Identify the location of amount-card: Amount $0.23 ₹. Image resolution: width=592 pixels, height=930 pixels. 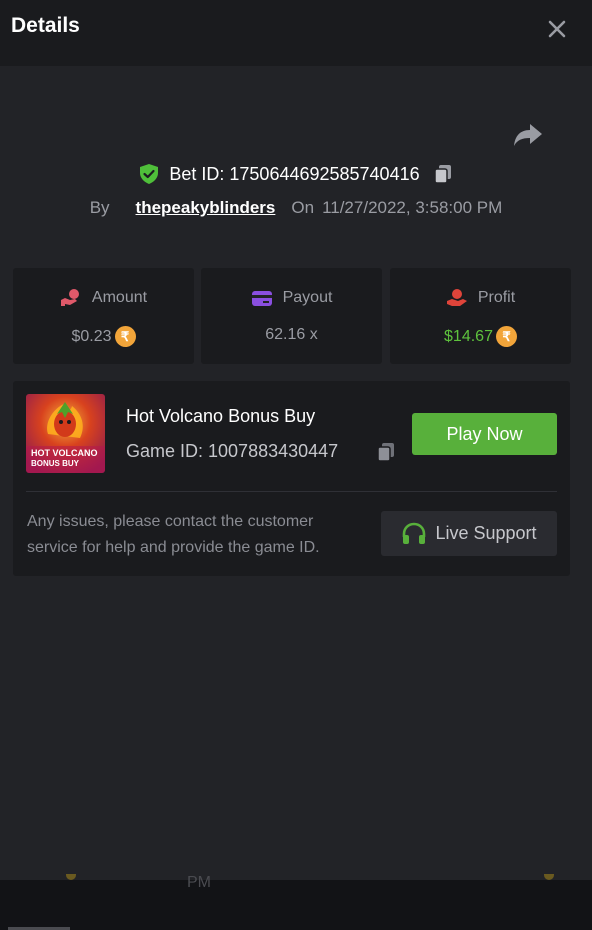
(103, 316).